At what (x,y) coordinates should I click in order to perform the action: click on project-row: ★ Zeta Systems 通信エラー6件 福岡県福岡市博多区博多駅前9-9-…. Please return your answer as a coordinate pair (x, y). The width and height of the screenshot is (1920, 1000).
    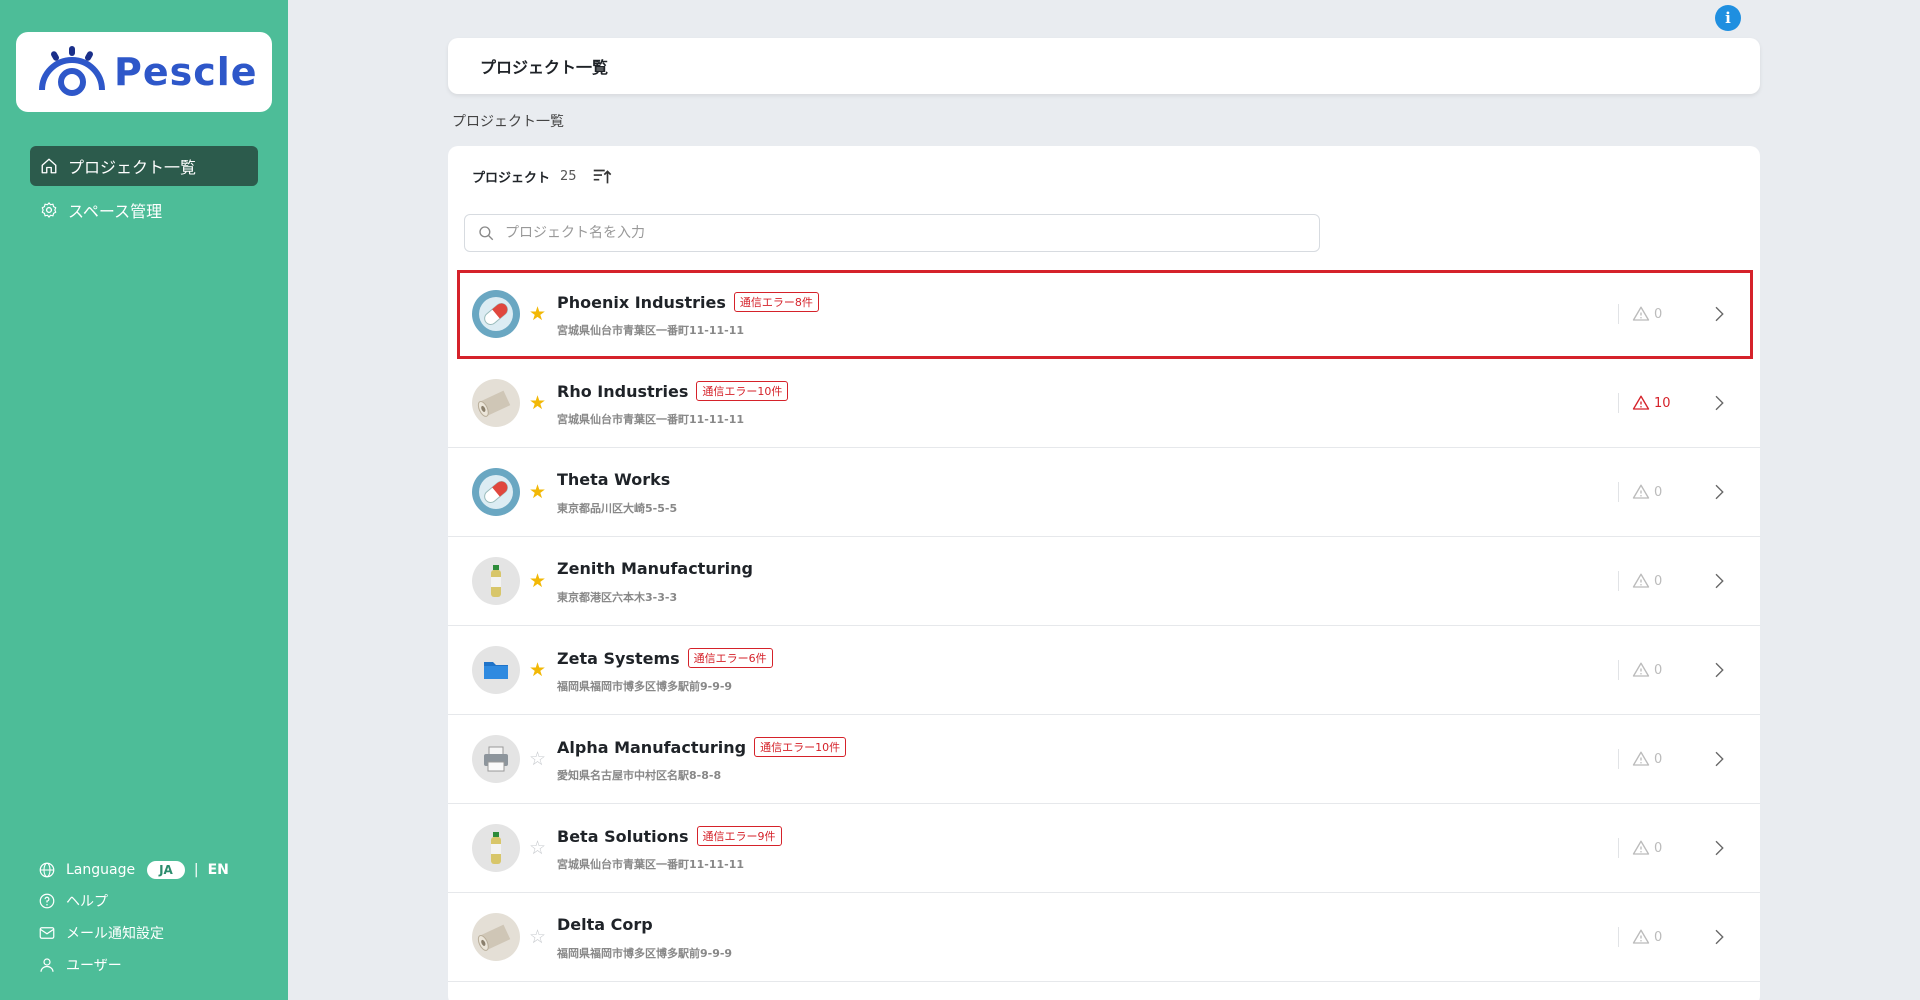
    Looking at the image, I should click on (1104, 670).